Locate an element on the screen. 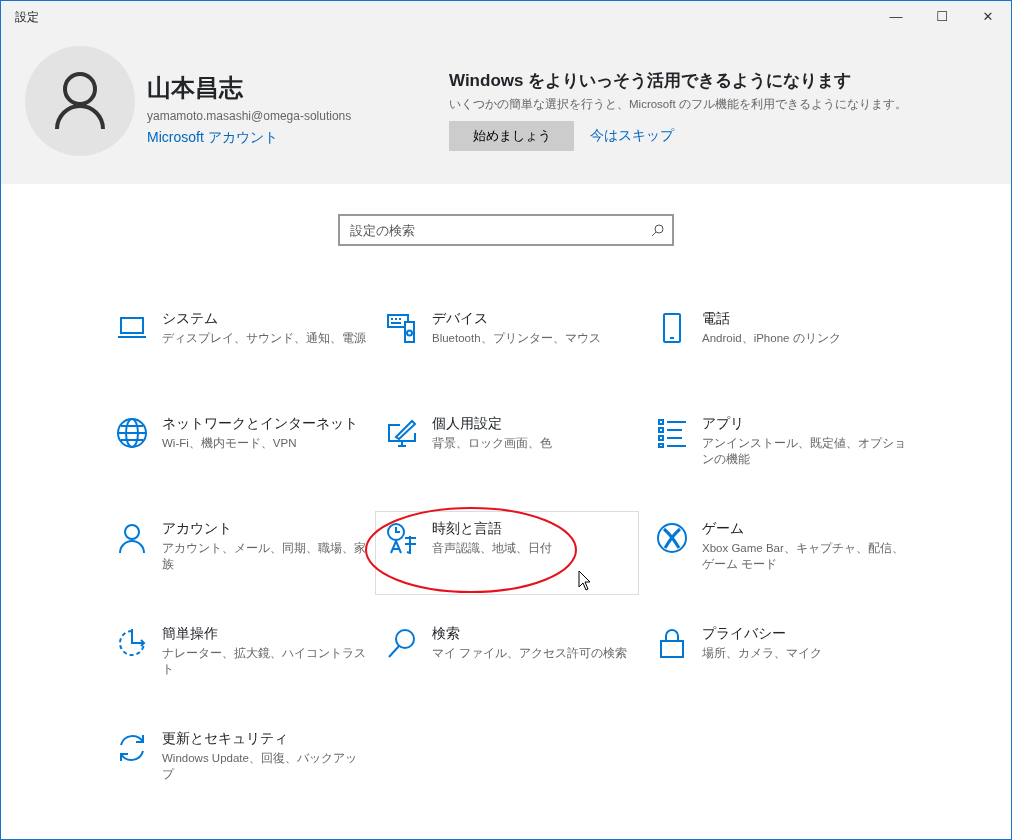 Image resolution: width=1012 pixels, height=840 pixels. settings-tile: 更新とセキュリティ Windows Update、回復、バックアップ is located at coordinates (237, 763).